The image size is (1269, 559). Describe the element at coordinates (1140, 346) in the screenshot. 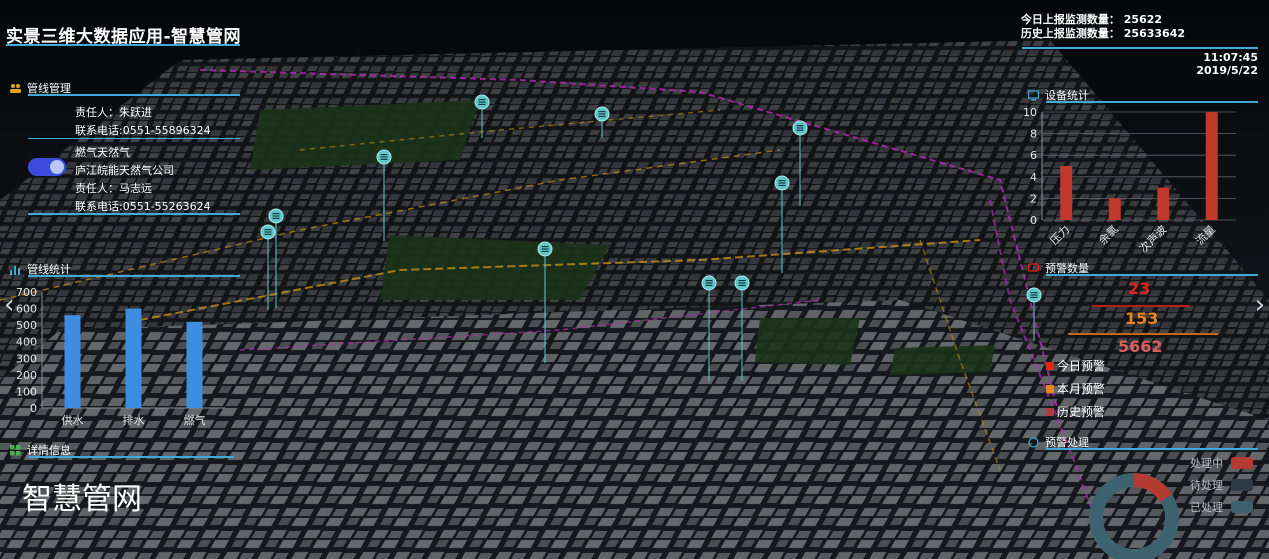

I see `history-warning-value: 5662` at that location.